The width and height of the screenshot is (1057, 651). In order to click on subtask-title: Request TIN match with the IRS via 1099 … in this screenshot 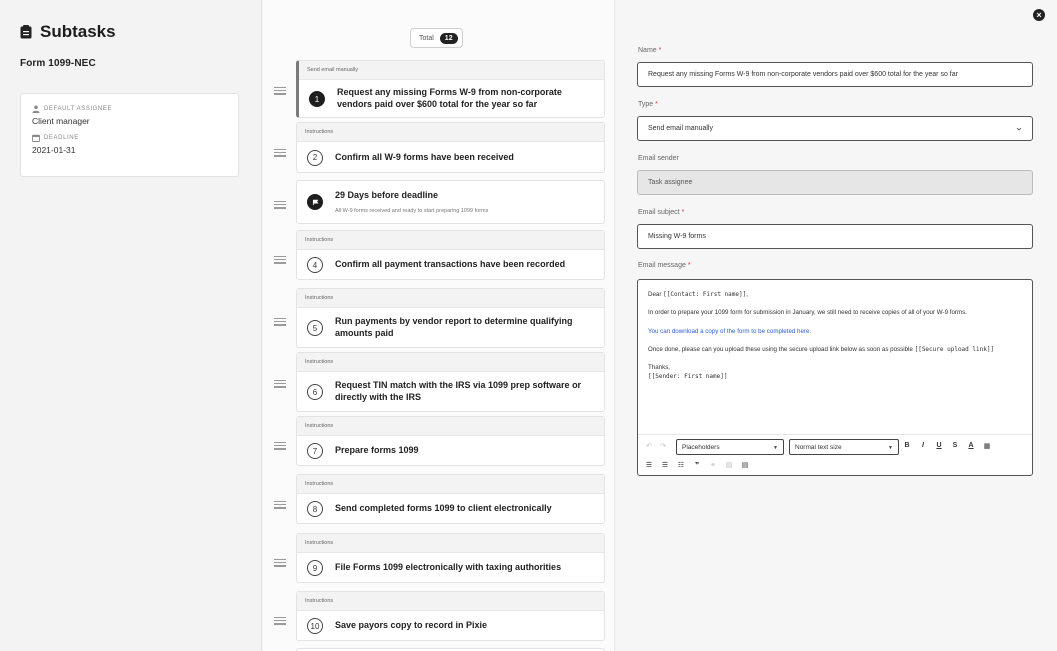, I will do `click(458, 391)`.